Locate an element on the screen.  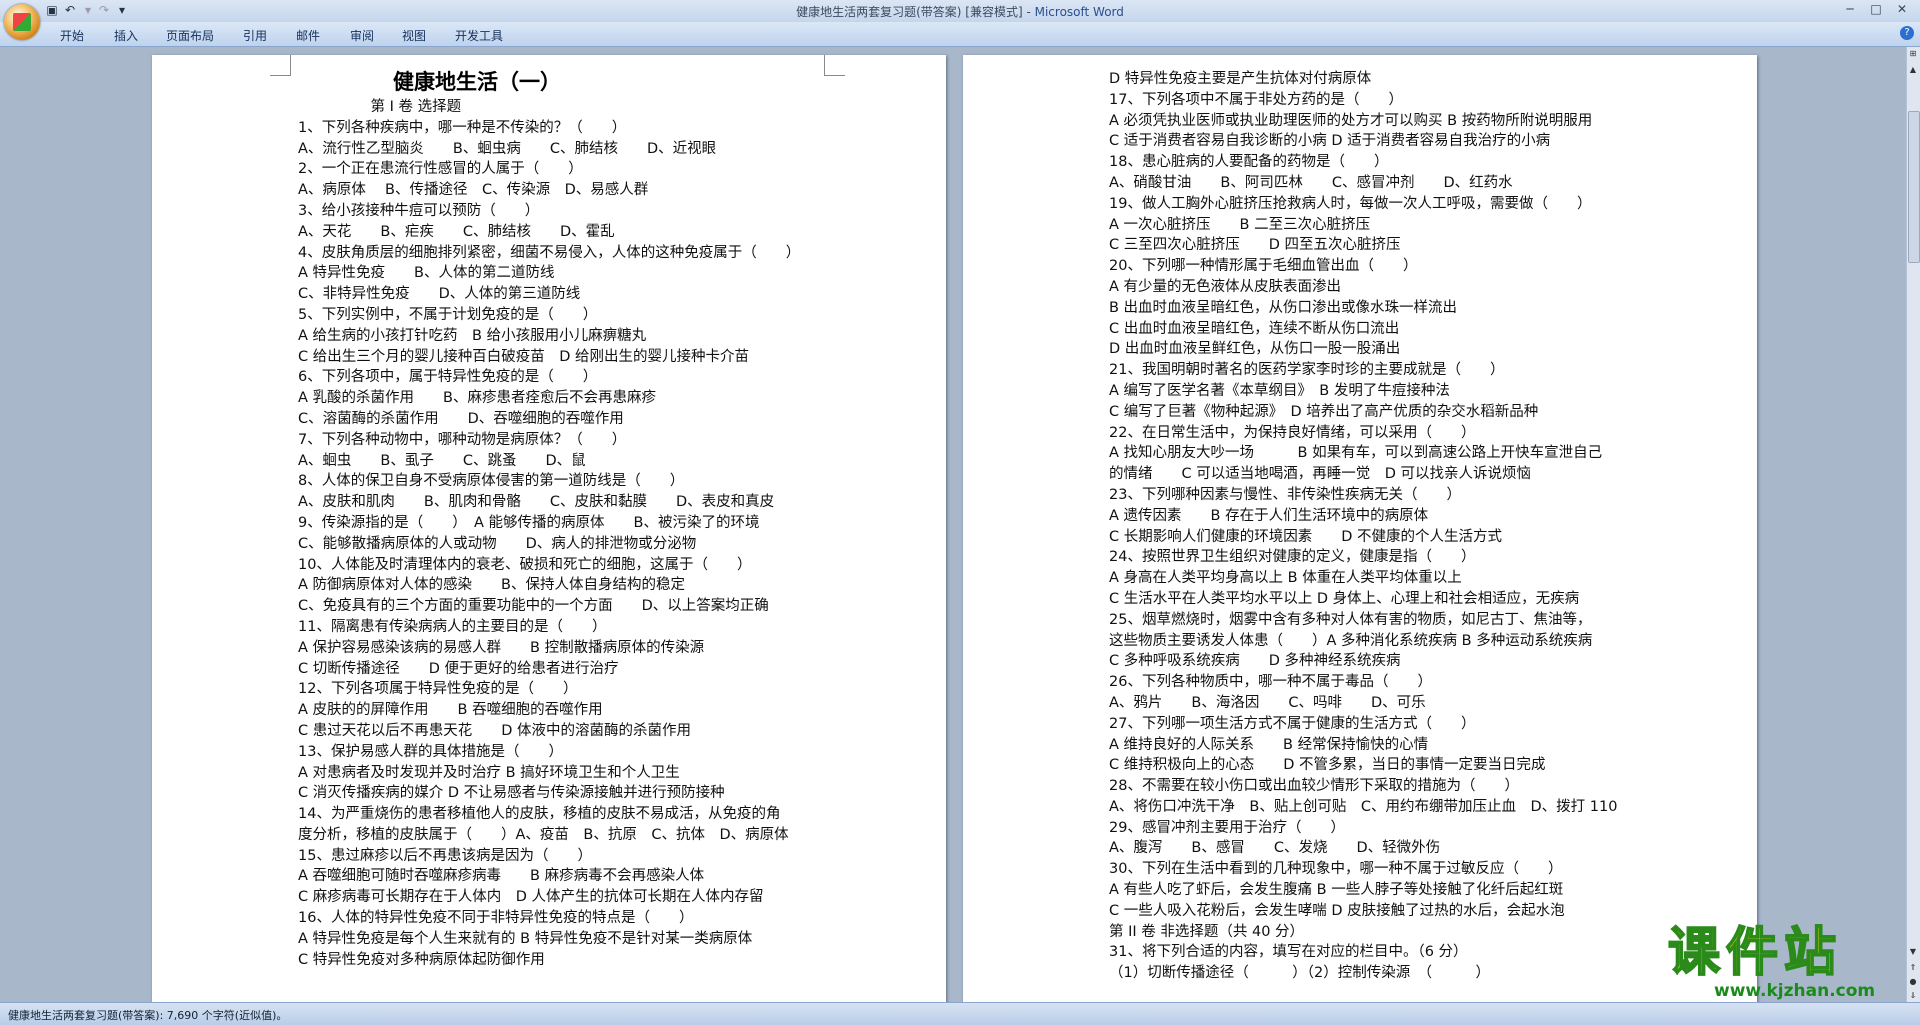
text-line: 27、下列哪一项生活方式不属于健康的生活方式（ ） is located at coordinates (1292, 723).